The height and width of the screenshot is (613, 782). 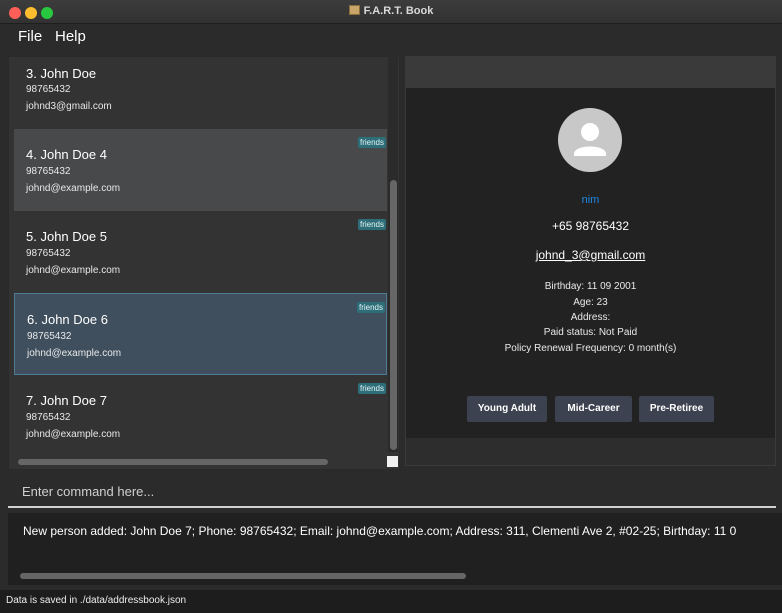 I want to click on scroll-corner, so click(x=392, y=461).